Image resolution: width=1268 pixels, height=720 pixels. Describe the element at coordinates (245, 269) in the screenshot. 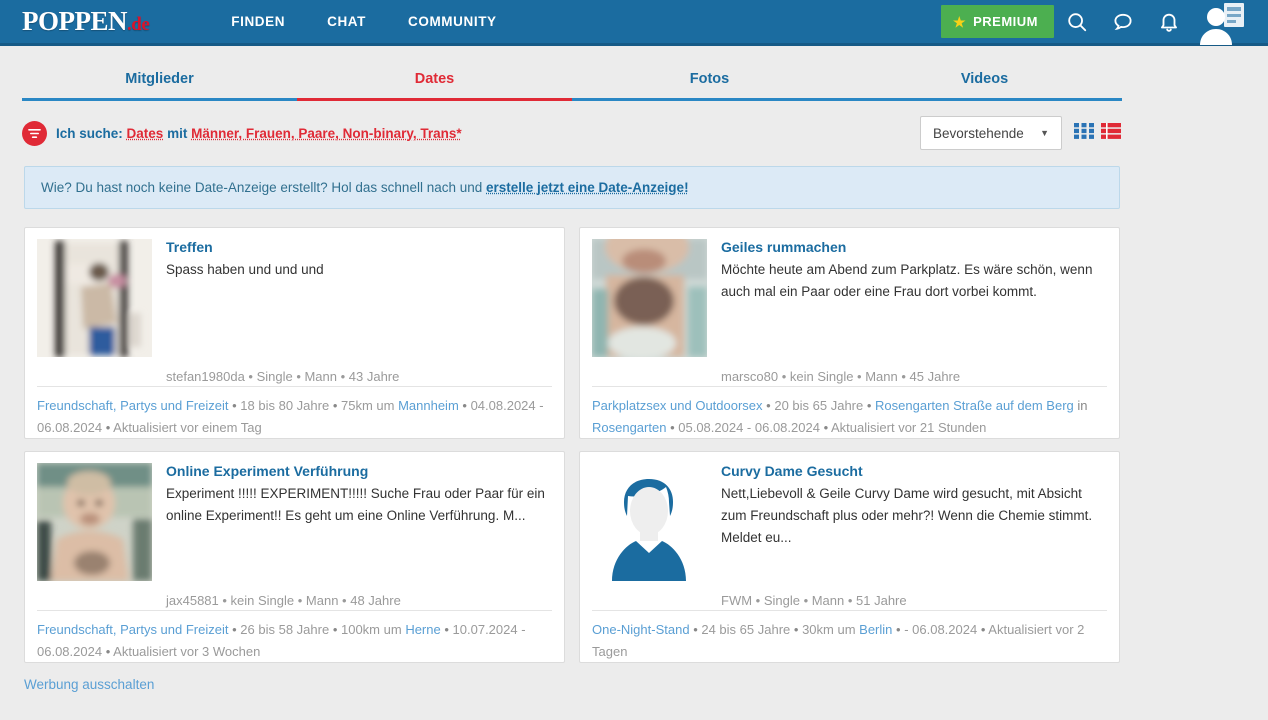

I see `date-description: Spass haben und und und` at that location.